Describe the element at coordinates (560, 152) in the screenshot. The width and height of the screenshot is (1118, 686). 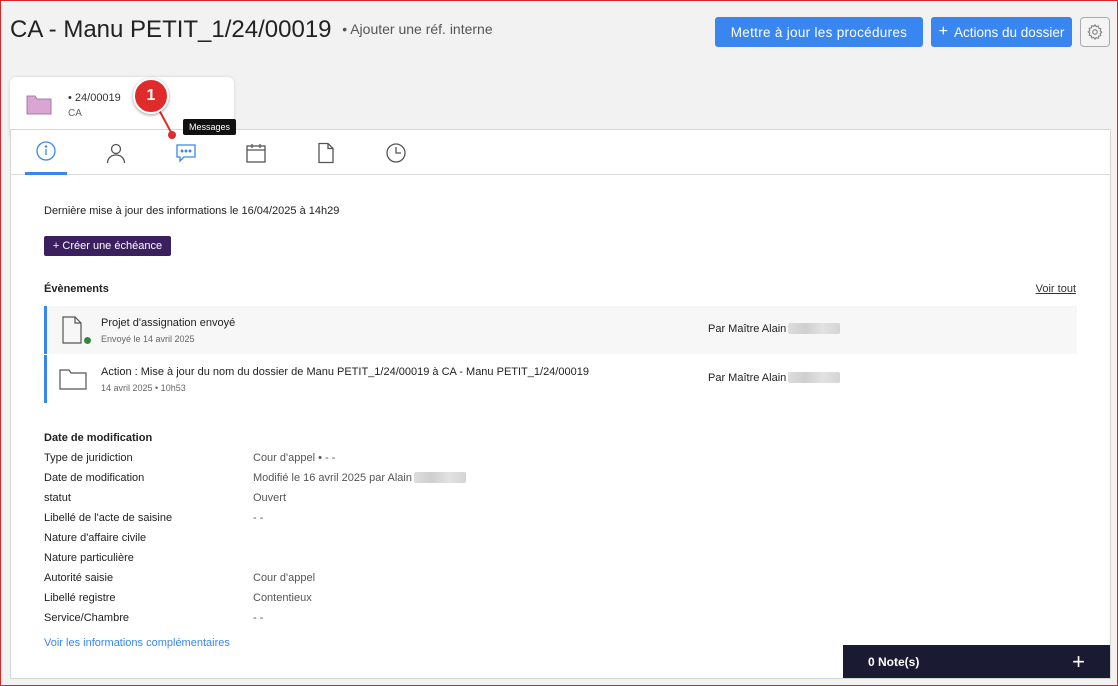
I see `tab-bar` at that location.